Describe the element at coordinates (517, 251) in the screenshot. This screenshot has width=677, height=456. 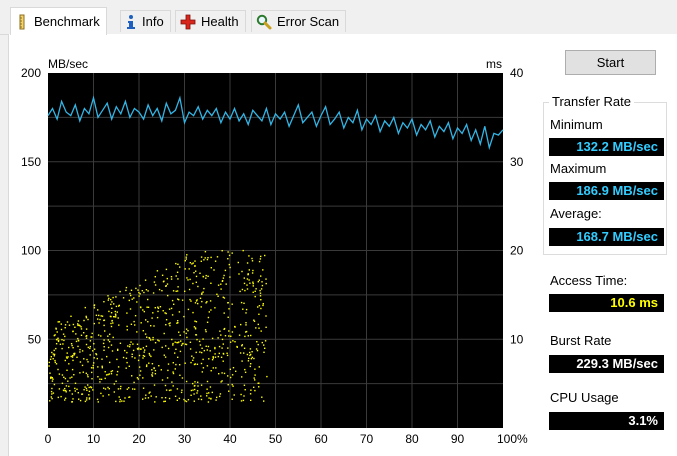
I see `y-right-tick-label: 20` at that location.